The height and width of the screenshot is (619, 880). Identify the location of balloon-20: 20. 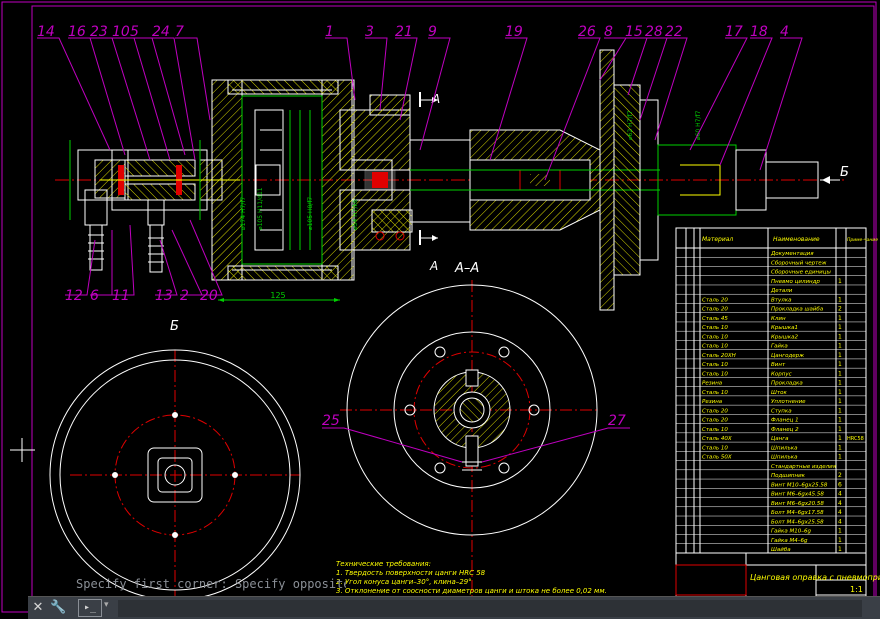
(209, 296).